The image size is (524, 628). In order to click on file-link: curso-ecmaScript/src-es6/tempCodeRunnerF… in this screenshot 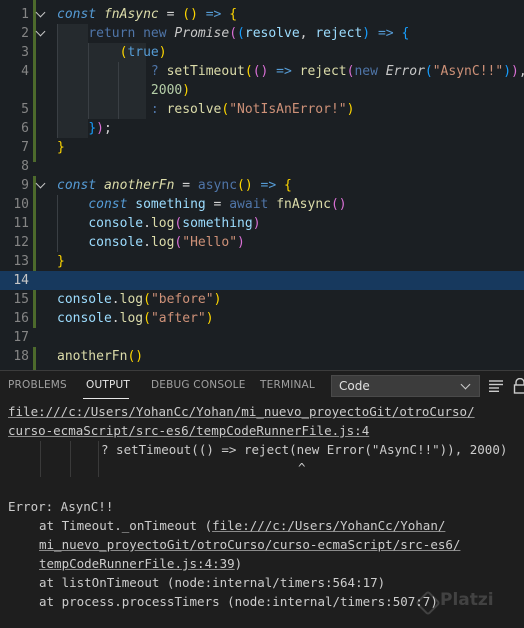, I will do `click(188, 430)`.